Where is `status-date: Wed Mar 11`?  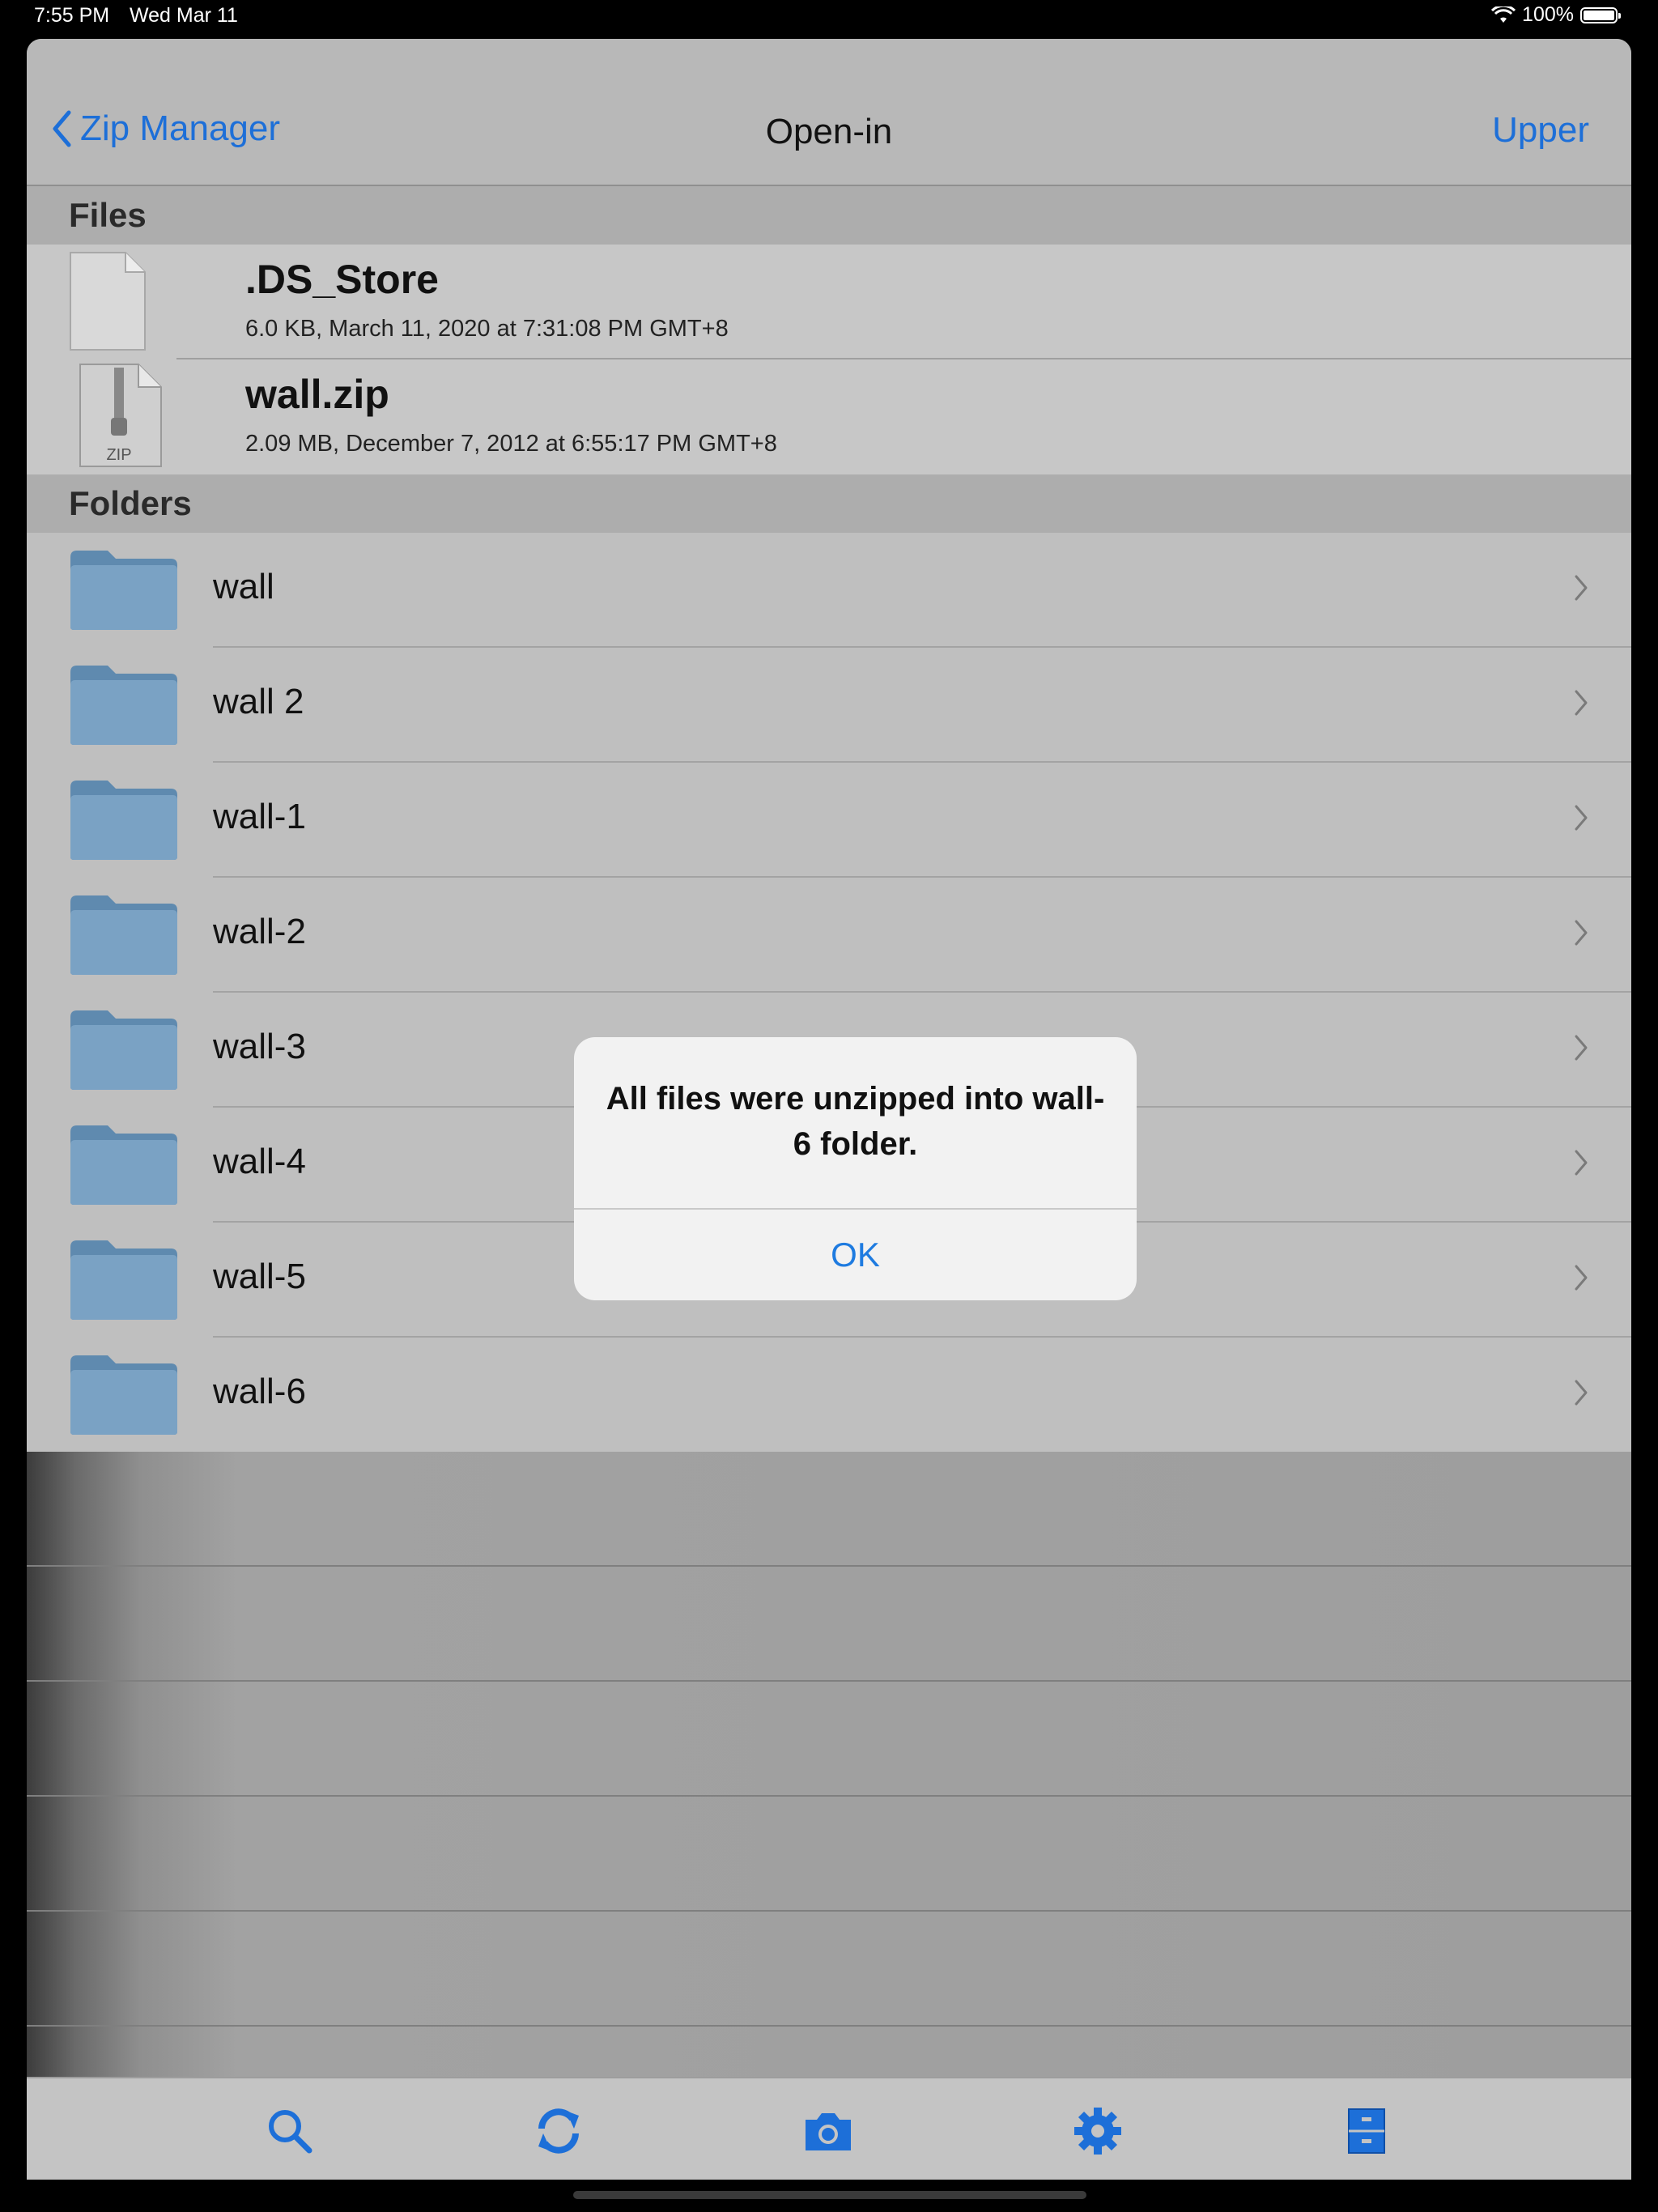 status-date: Wed Mar 11 is located at coordinates (184, 16).